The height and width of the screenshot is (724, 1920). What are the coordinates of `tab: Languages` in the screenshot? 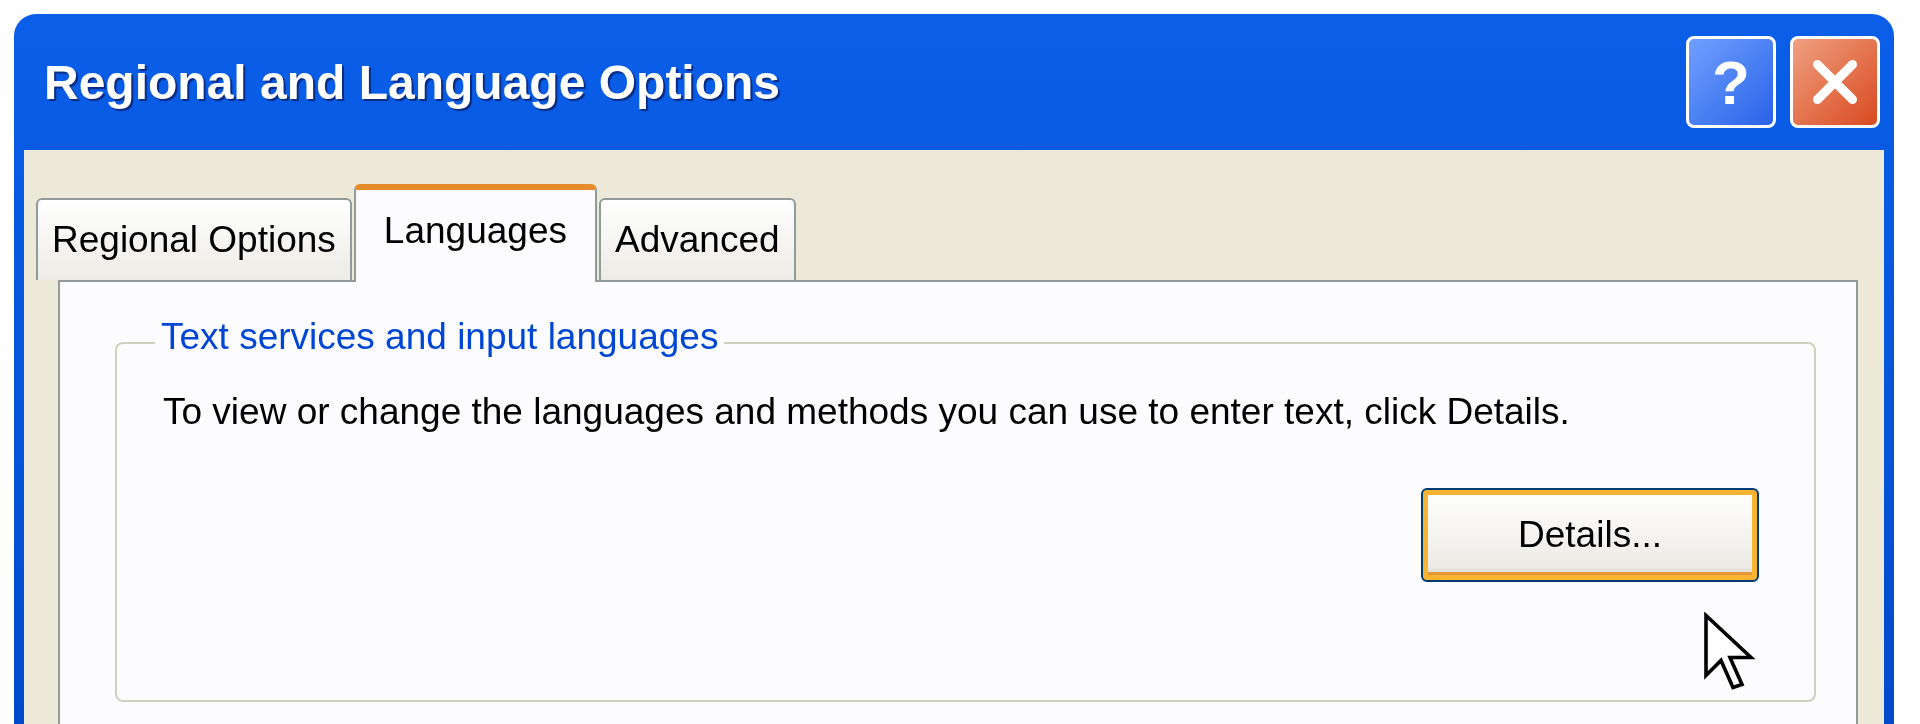 It's located at (475, 233).